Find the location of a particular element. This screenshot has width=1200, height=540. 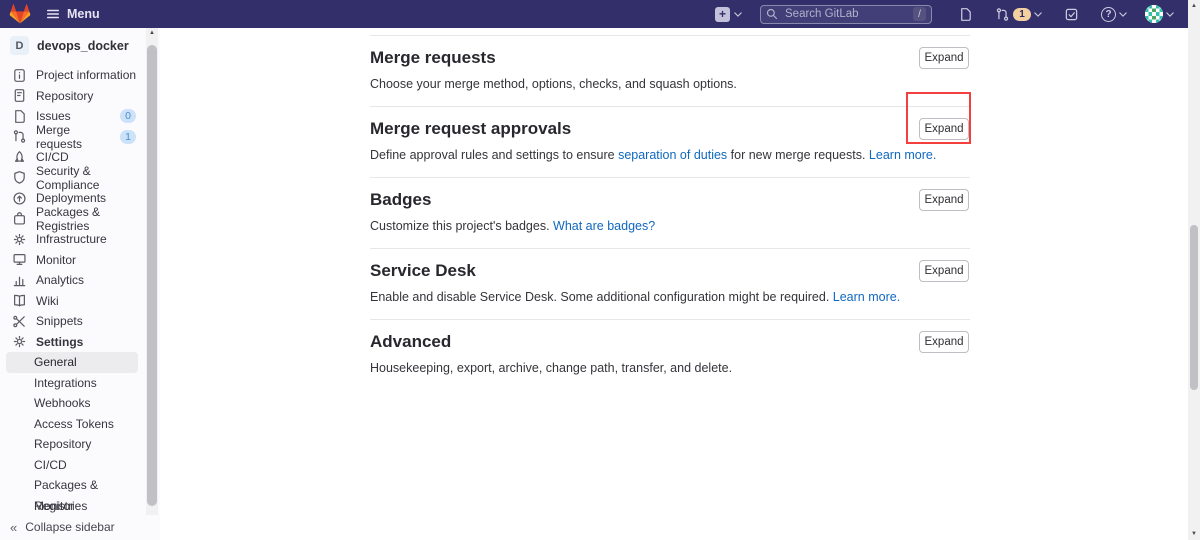

merge-requests-icon is located at coordinates (19, 136).